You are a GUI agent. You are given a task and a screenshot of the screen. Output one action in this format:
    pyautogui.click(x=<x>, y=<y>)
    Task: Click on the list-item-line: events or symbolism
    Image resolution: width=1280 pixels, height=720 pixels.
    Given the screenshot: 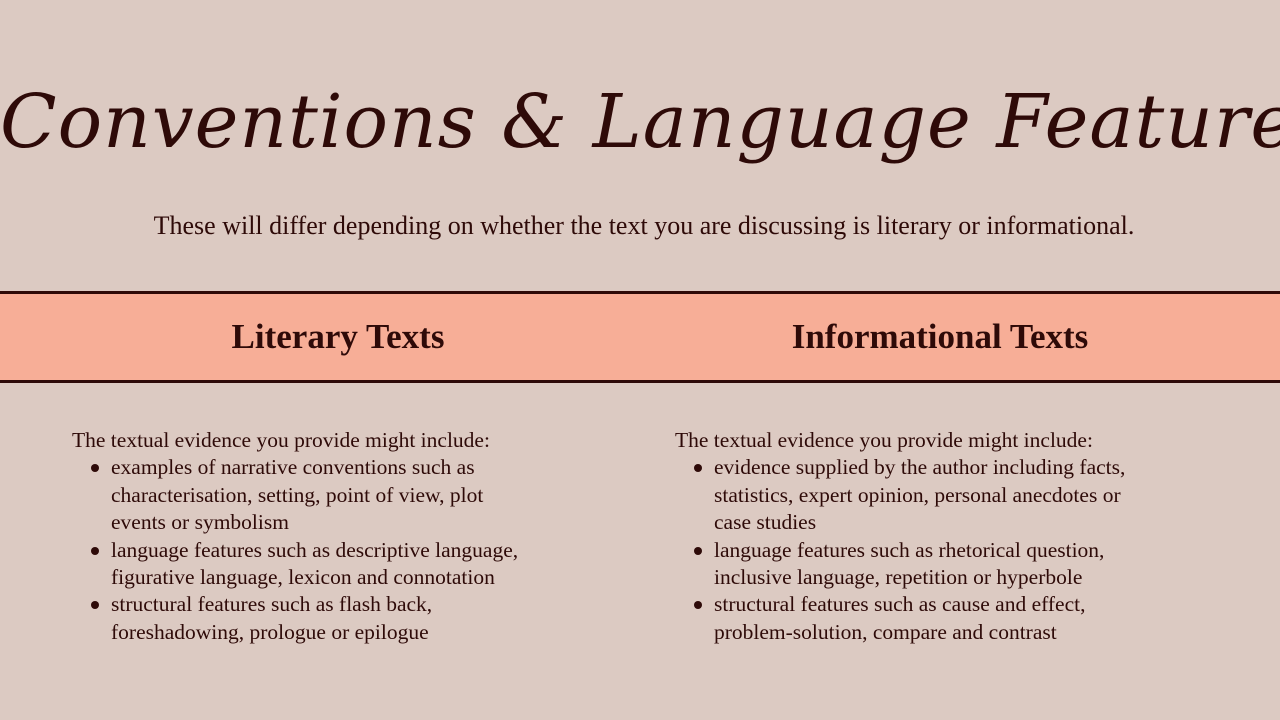 What is the action you would take?
    pyautogui.click(x=200, y=522)
    